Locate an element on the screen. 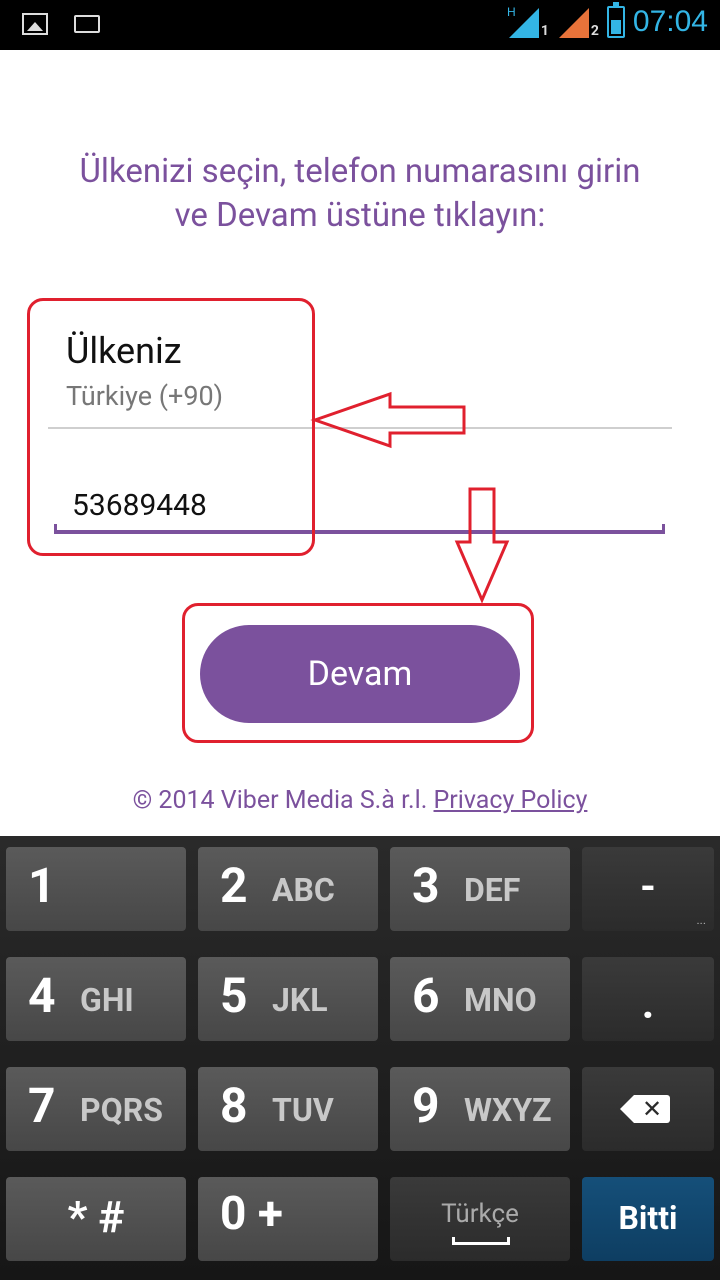 The image size is (720, 1280). key-6: 6 MNO is located at coordinates (480, 999).